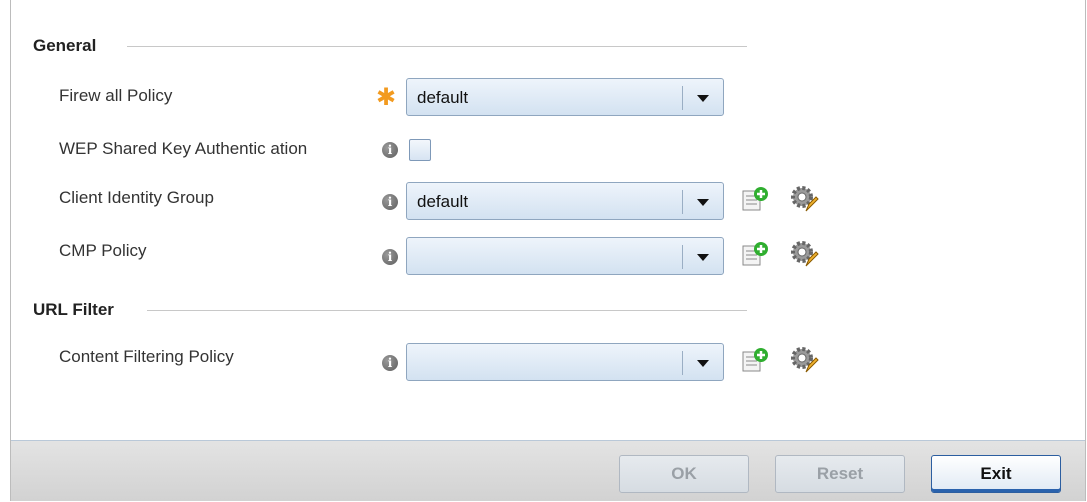 The height and width of the screenshot is (502, 1087). Describe the element at coordinates (146, 356) in the screenshot. I see `content-filtering-policy-label: Content Filtering Policy` at that location.